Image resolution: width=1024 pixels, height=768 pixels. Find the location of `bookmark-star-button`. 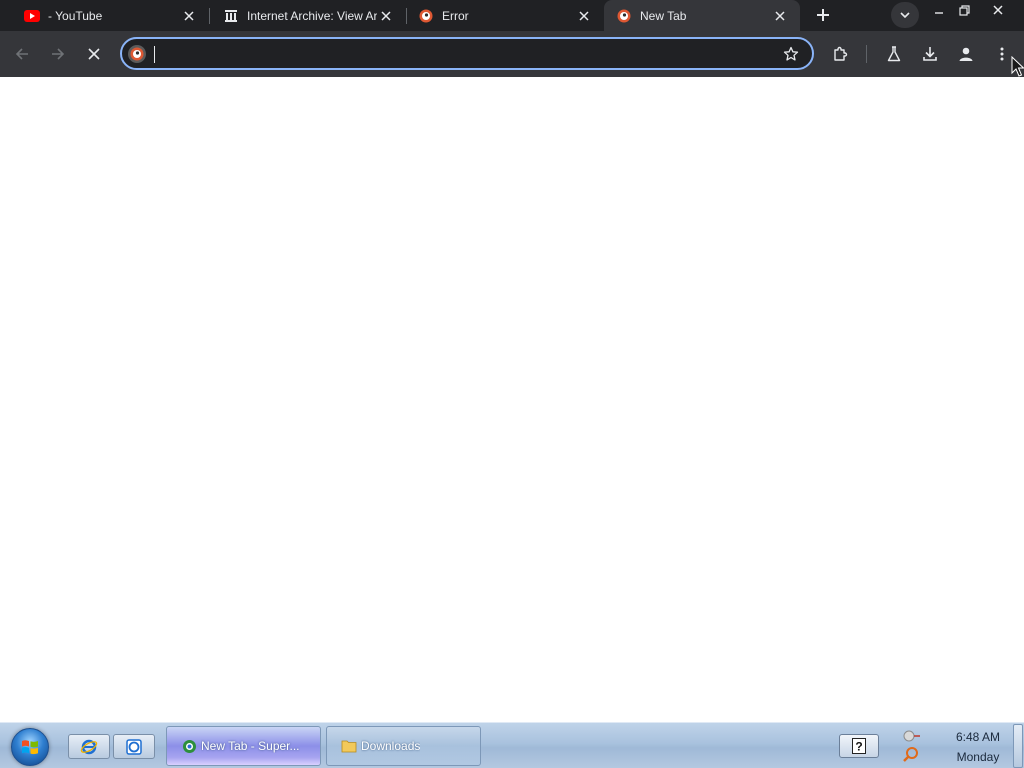

bookmark-star-button is located at coordinates (791, 54).